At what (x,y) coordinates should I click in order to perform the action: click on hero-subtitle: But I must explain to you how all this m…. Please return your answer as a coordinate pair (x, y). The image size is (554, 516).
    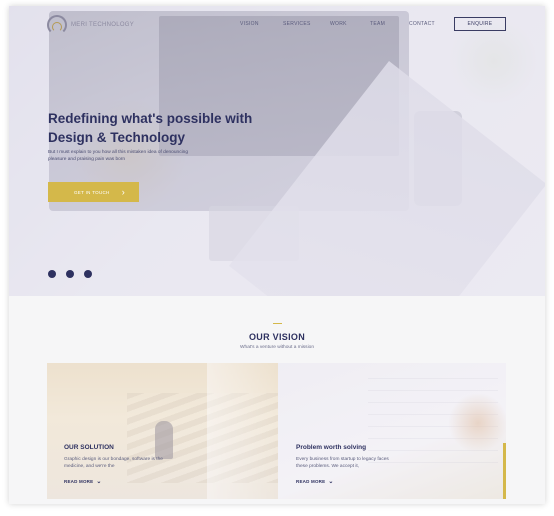
    Looking at the image, I should click on (118, 156).